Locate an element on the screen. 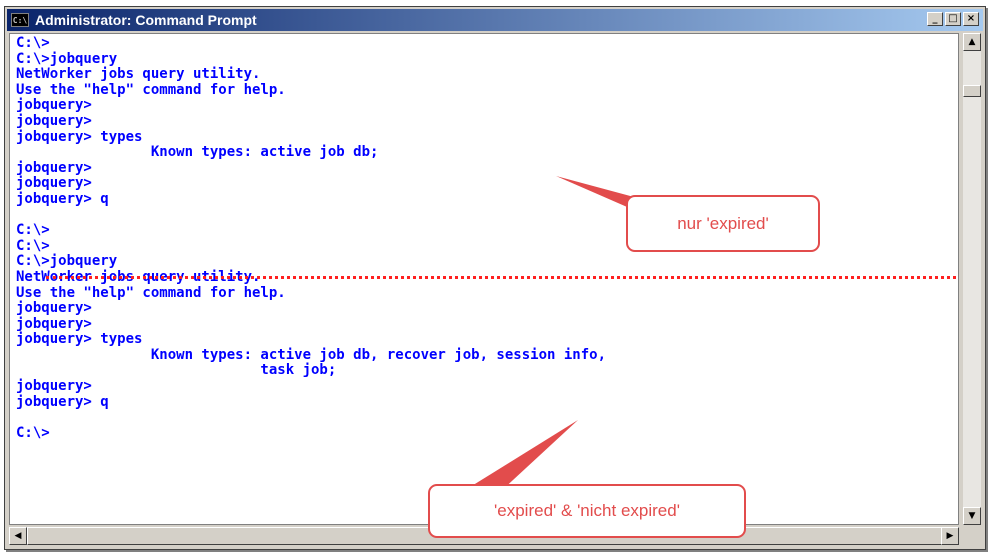 Image resolution: width=992 pixels, height=558 pixels. annotation-overlay is located at coordinates (548, 334).